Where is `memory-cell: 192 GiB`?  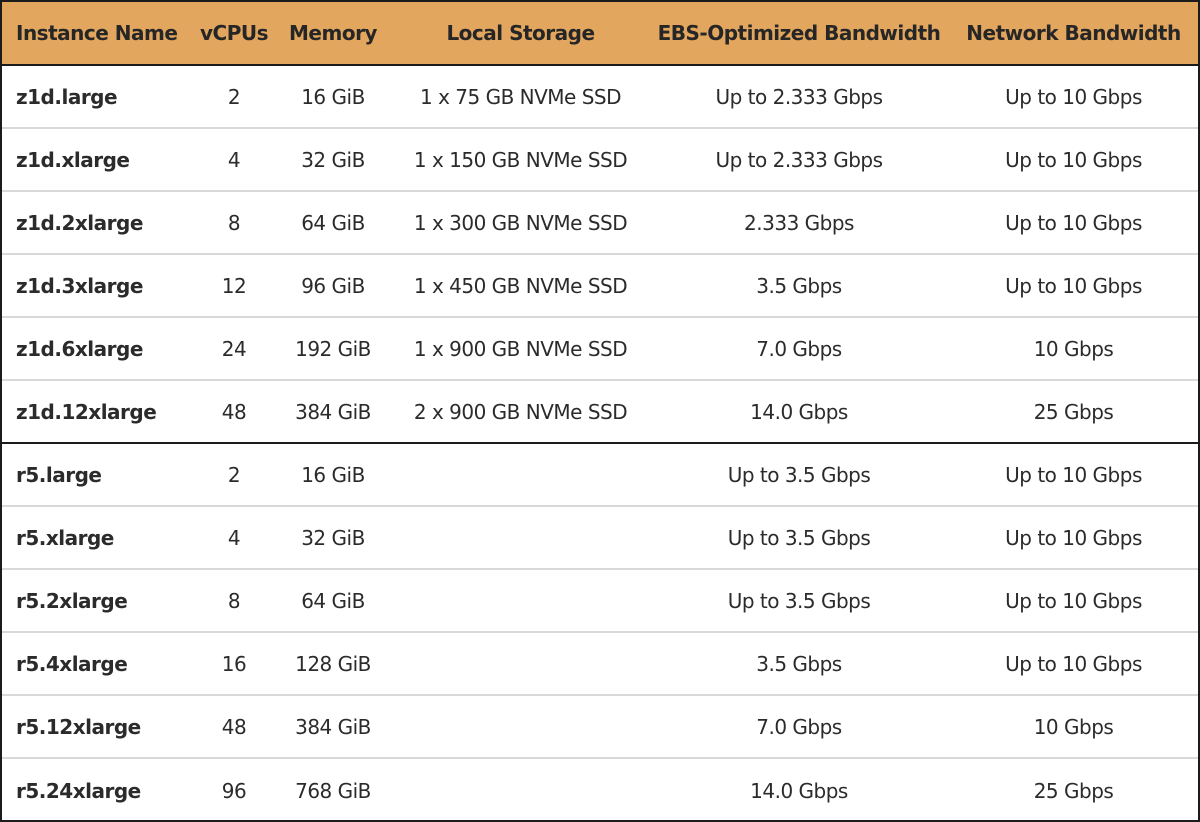 memory-cell: 192 GiB is located at coordinates (333, 348).